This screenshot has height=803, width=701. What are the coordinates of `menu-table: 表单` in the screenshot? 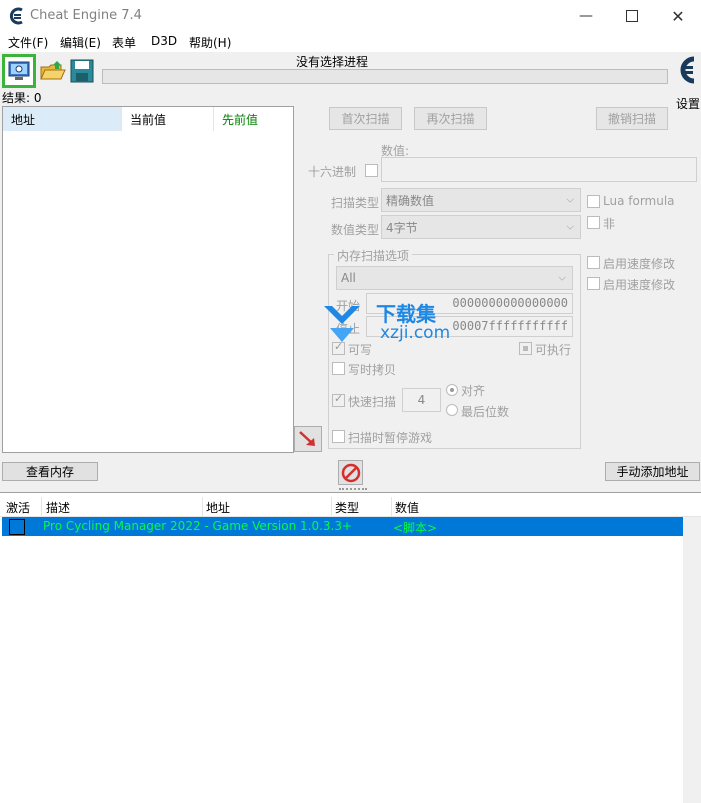 It's located at (124, 42).